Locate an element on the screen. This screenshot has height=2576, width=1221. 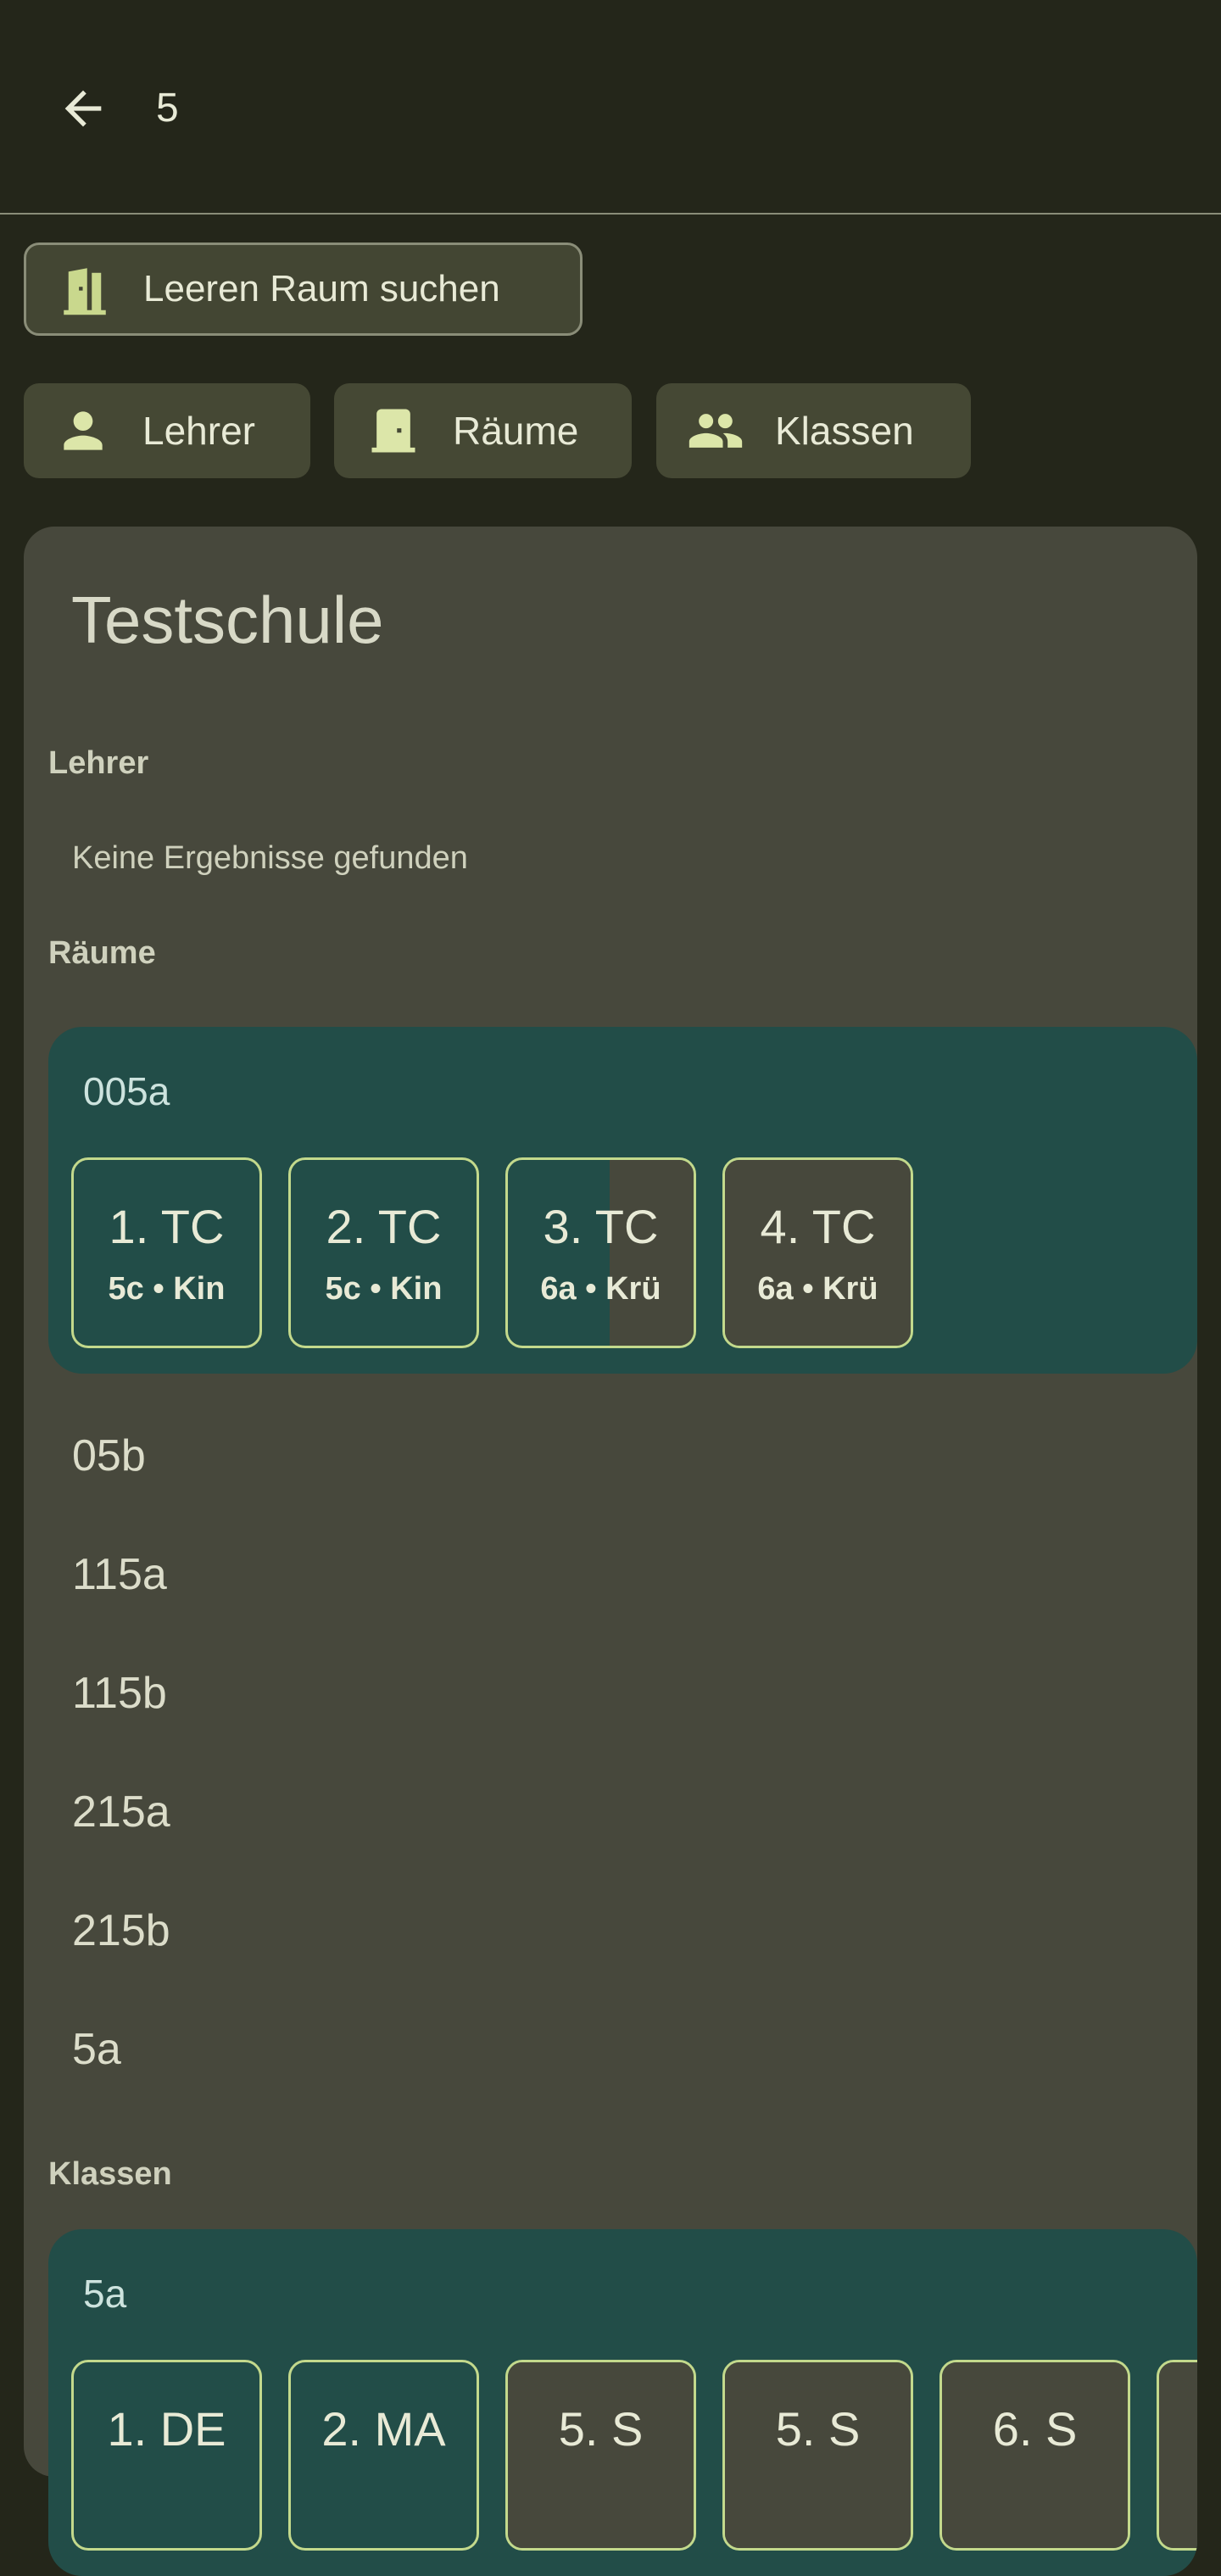
filter-chip-teachers: Lehrer is located at coordinates (167, 430).